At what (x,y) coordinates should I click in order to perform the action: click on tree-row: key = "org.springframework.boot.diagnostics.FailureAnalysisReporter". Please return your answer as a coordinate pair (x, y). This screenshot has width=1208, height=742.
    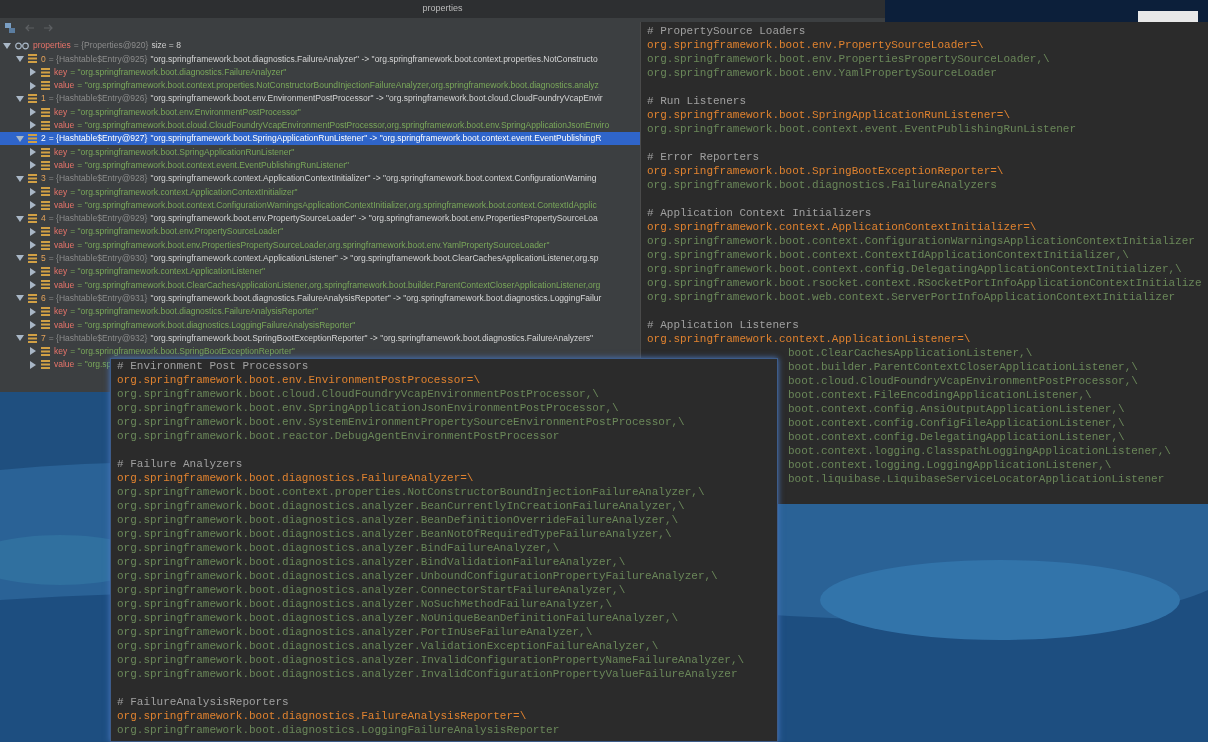
    Looking at the image, I should click on (159, 311).